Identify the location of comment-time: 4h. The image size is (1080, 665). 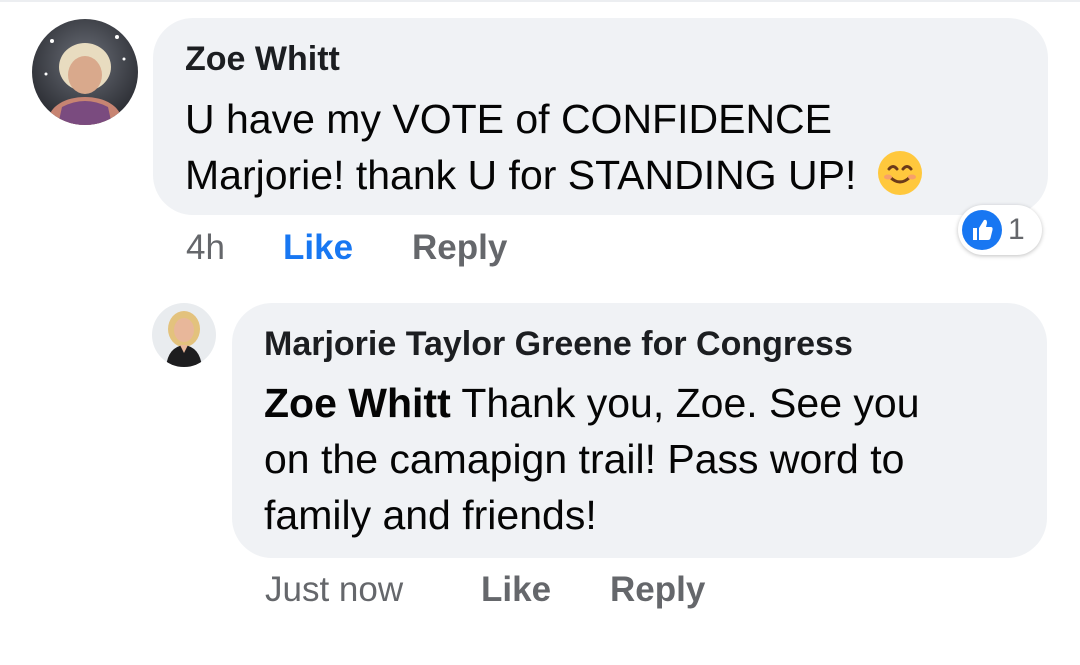
(205, 248).